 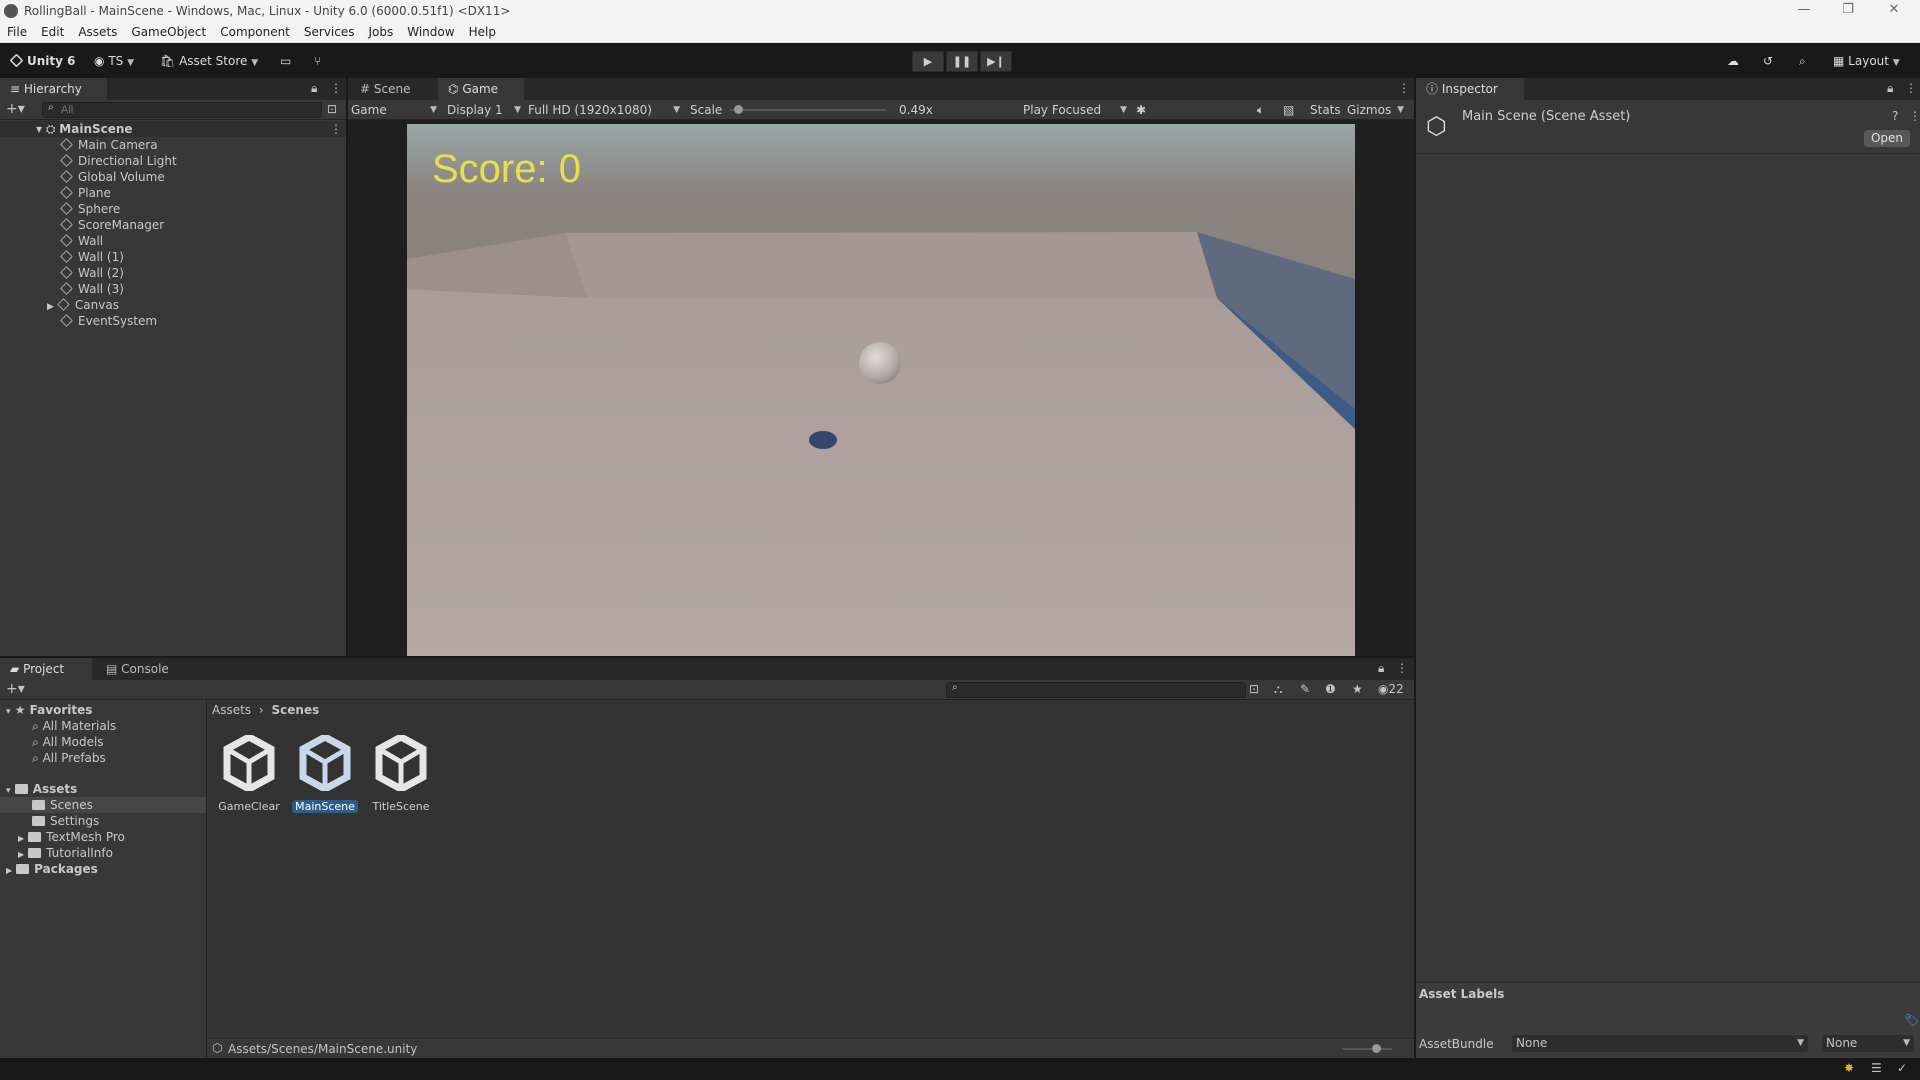 I want to click on tab-hierarchy: ≡ Hierarchy, so click(x=53, y=89).